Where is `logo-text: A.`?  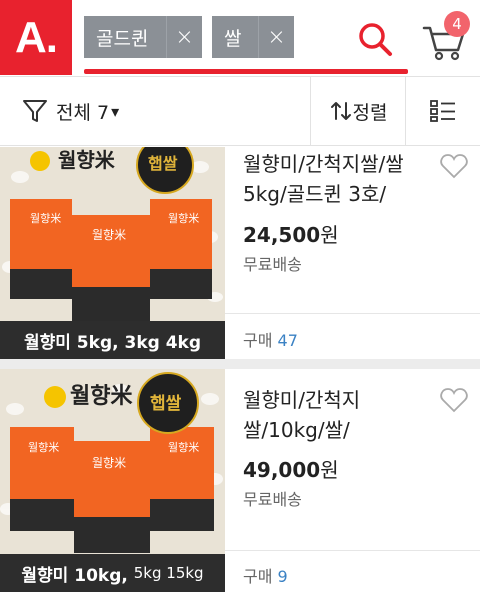
logo-text: A. is located at coordinates (36, 37).